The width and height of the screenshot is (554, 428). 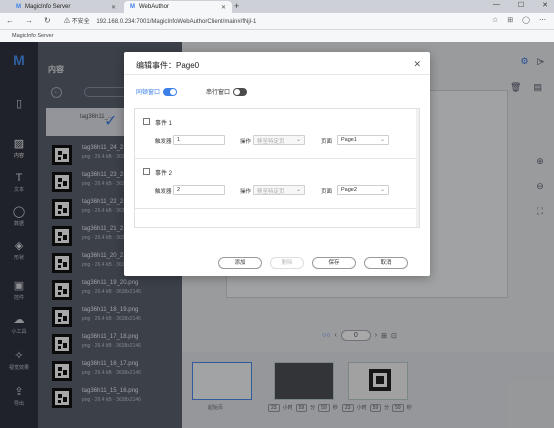 What do you see at coordinates (168, 65) in the screenshot?
I see `dialog-title: 编辑事件：Page0` at bounding box center [168, 65].